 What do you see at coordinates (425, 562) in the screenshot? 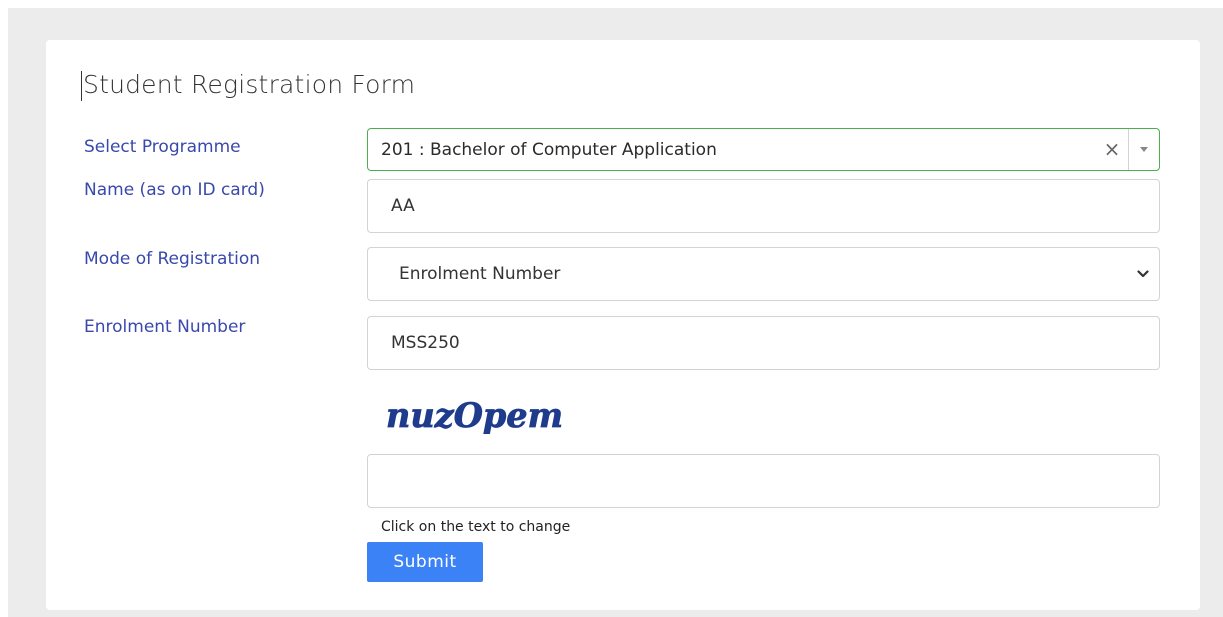
I see `submit-button: Submit` at bounding box center [425, 562].